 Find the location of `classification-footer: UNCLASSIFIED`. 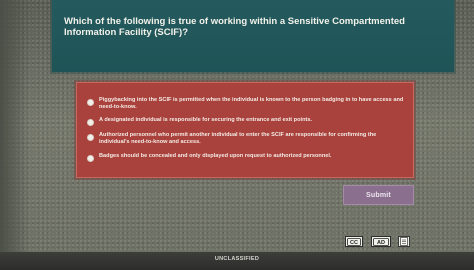

classification-footer: UNCLASSIFIED is located at coordinates (237, 261).